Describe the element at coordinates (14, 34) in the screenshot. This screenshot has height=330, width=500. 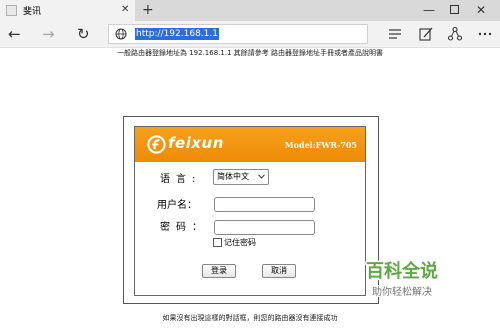
I see `back-icon: ←` at that location.